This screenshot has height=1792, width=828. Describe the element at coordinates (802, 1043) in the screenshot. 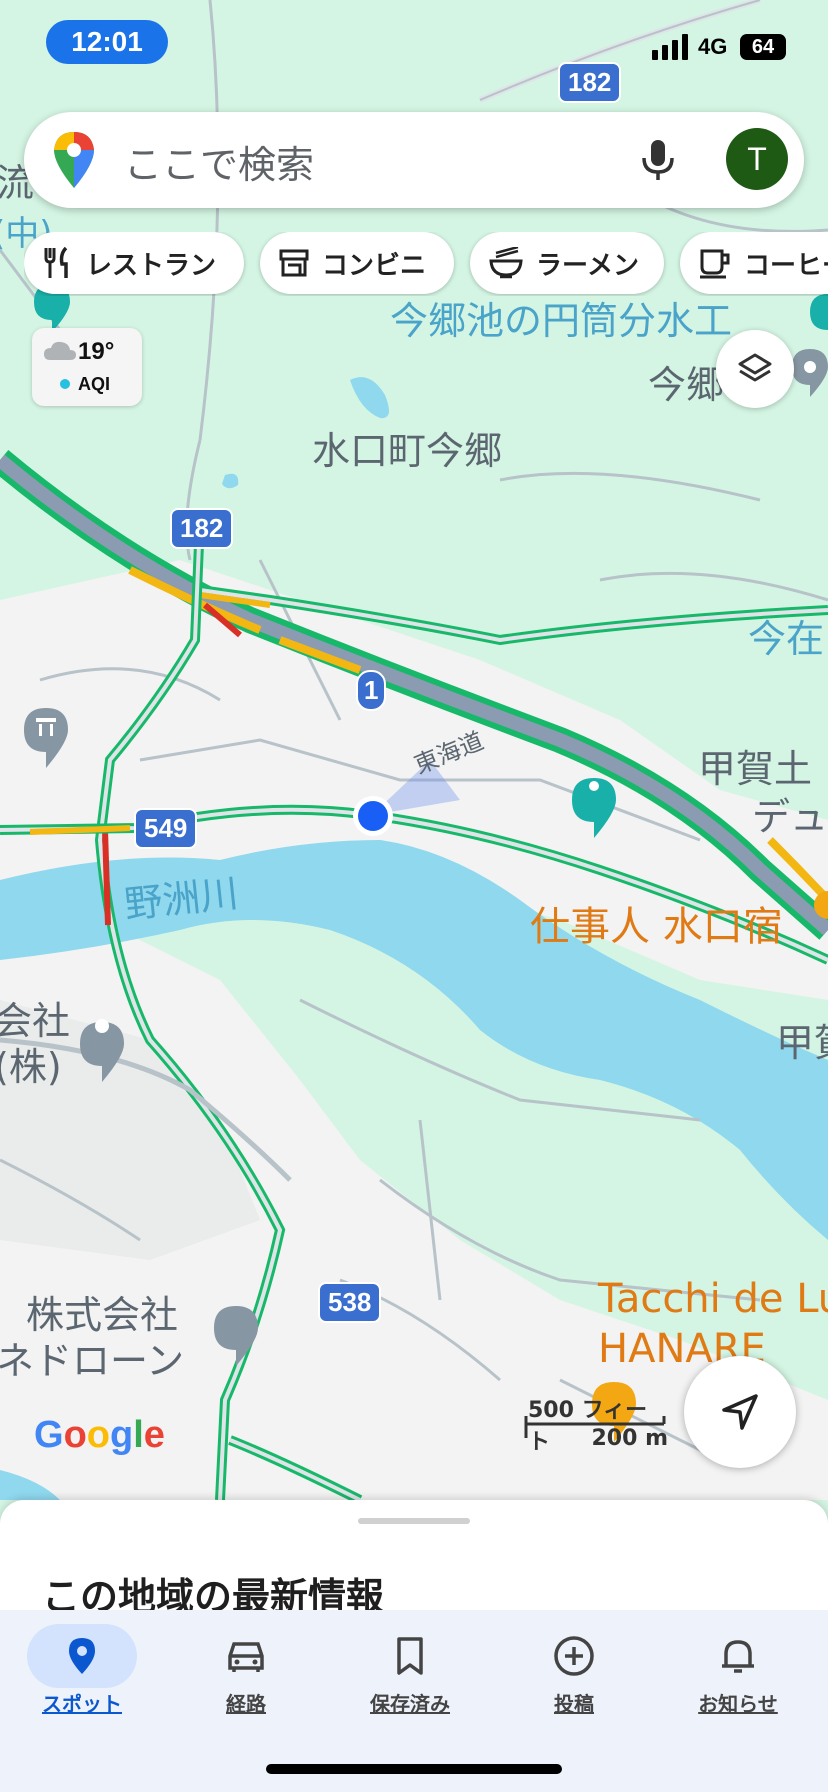

I see `map-label-koka2: 甲賀` at that location.